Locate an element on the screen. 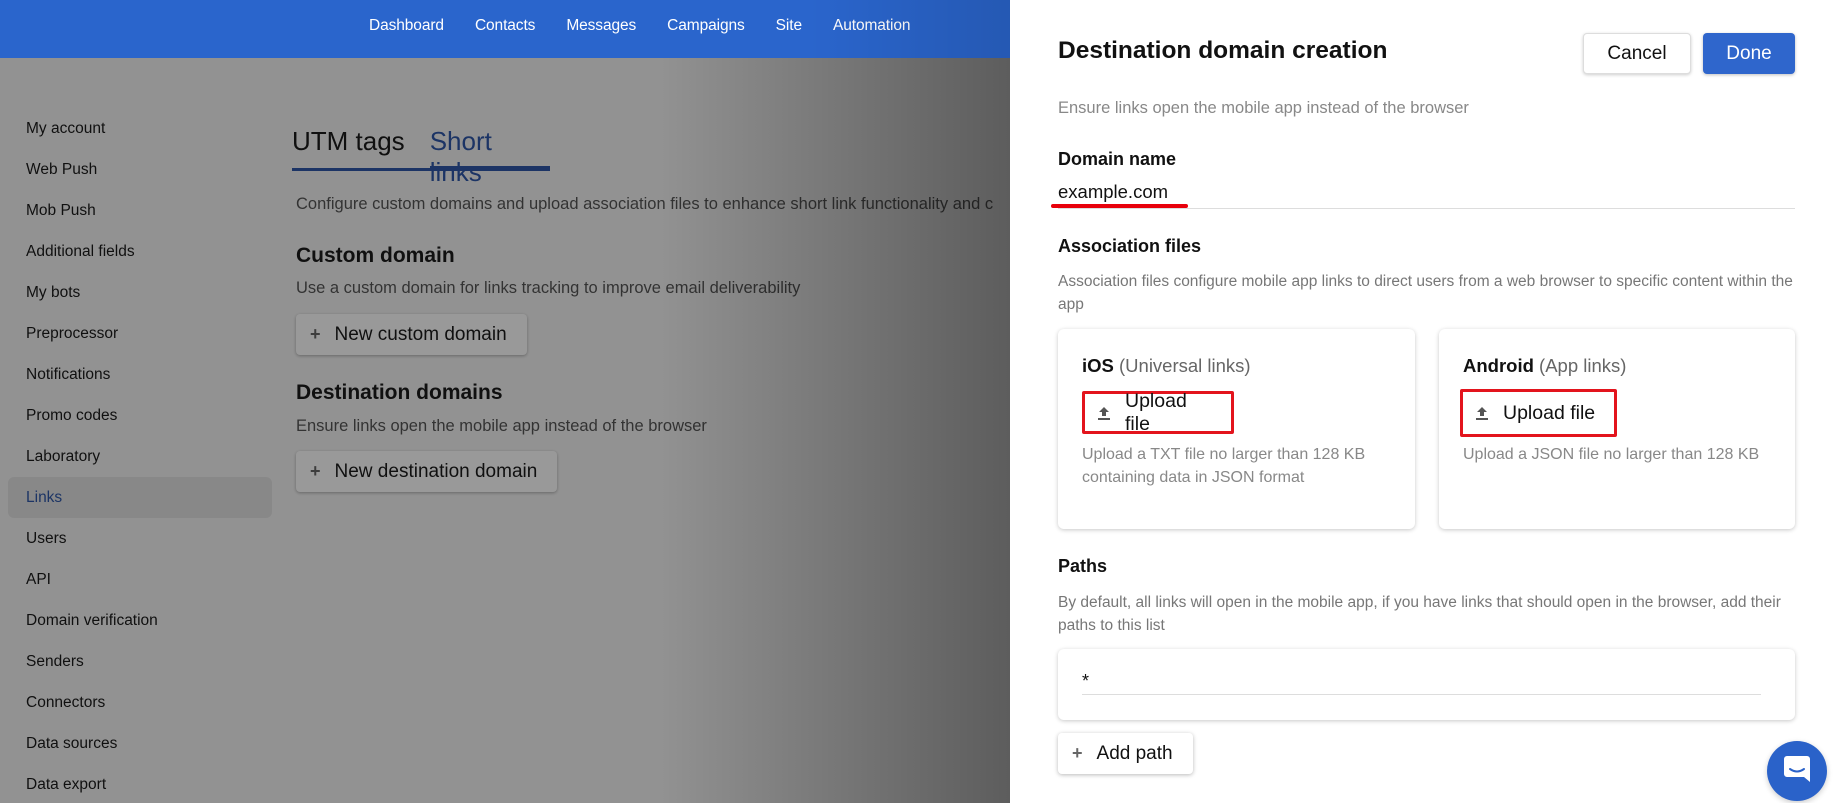 The image size is (1833, 803). support-chat-button is located at coordinates (1797, 771).